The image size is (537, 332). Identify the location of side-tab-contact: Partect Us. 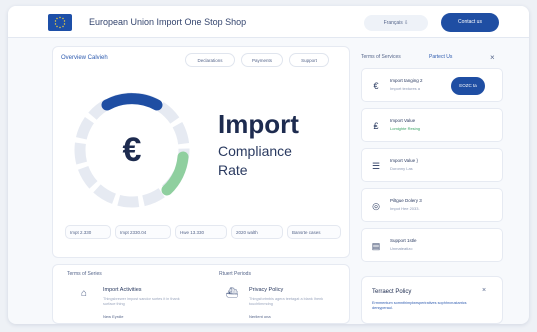
(440, 57).